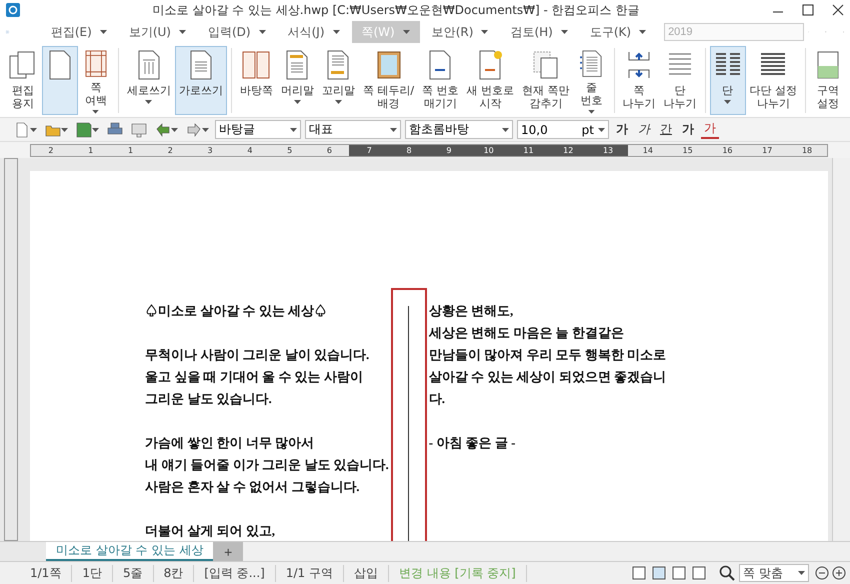 This screenshot has height=584, width=850. What do you see at coordinates (437, 399) in the screenshot?
I see `document-text-line: 다.` at bounding box center [437, 399].